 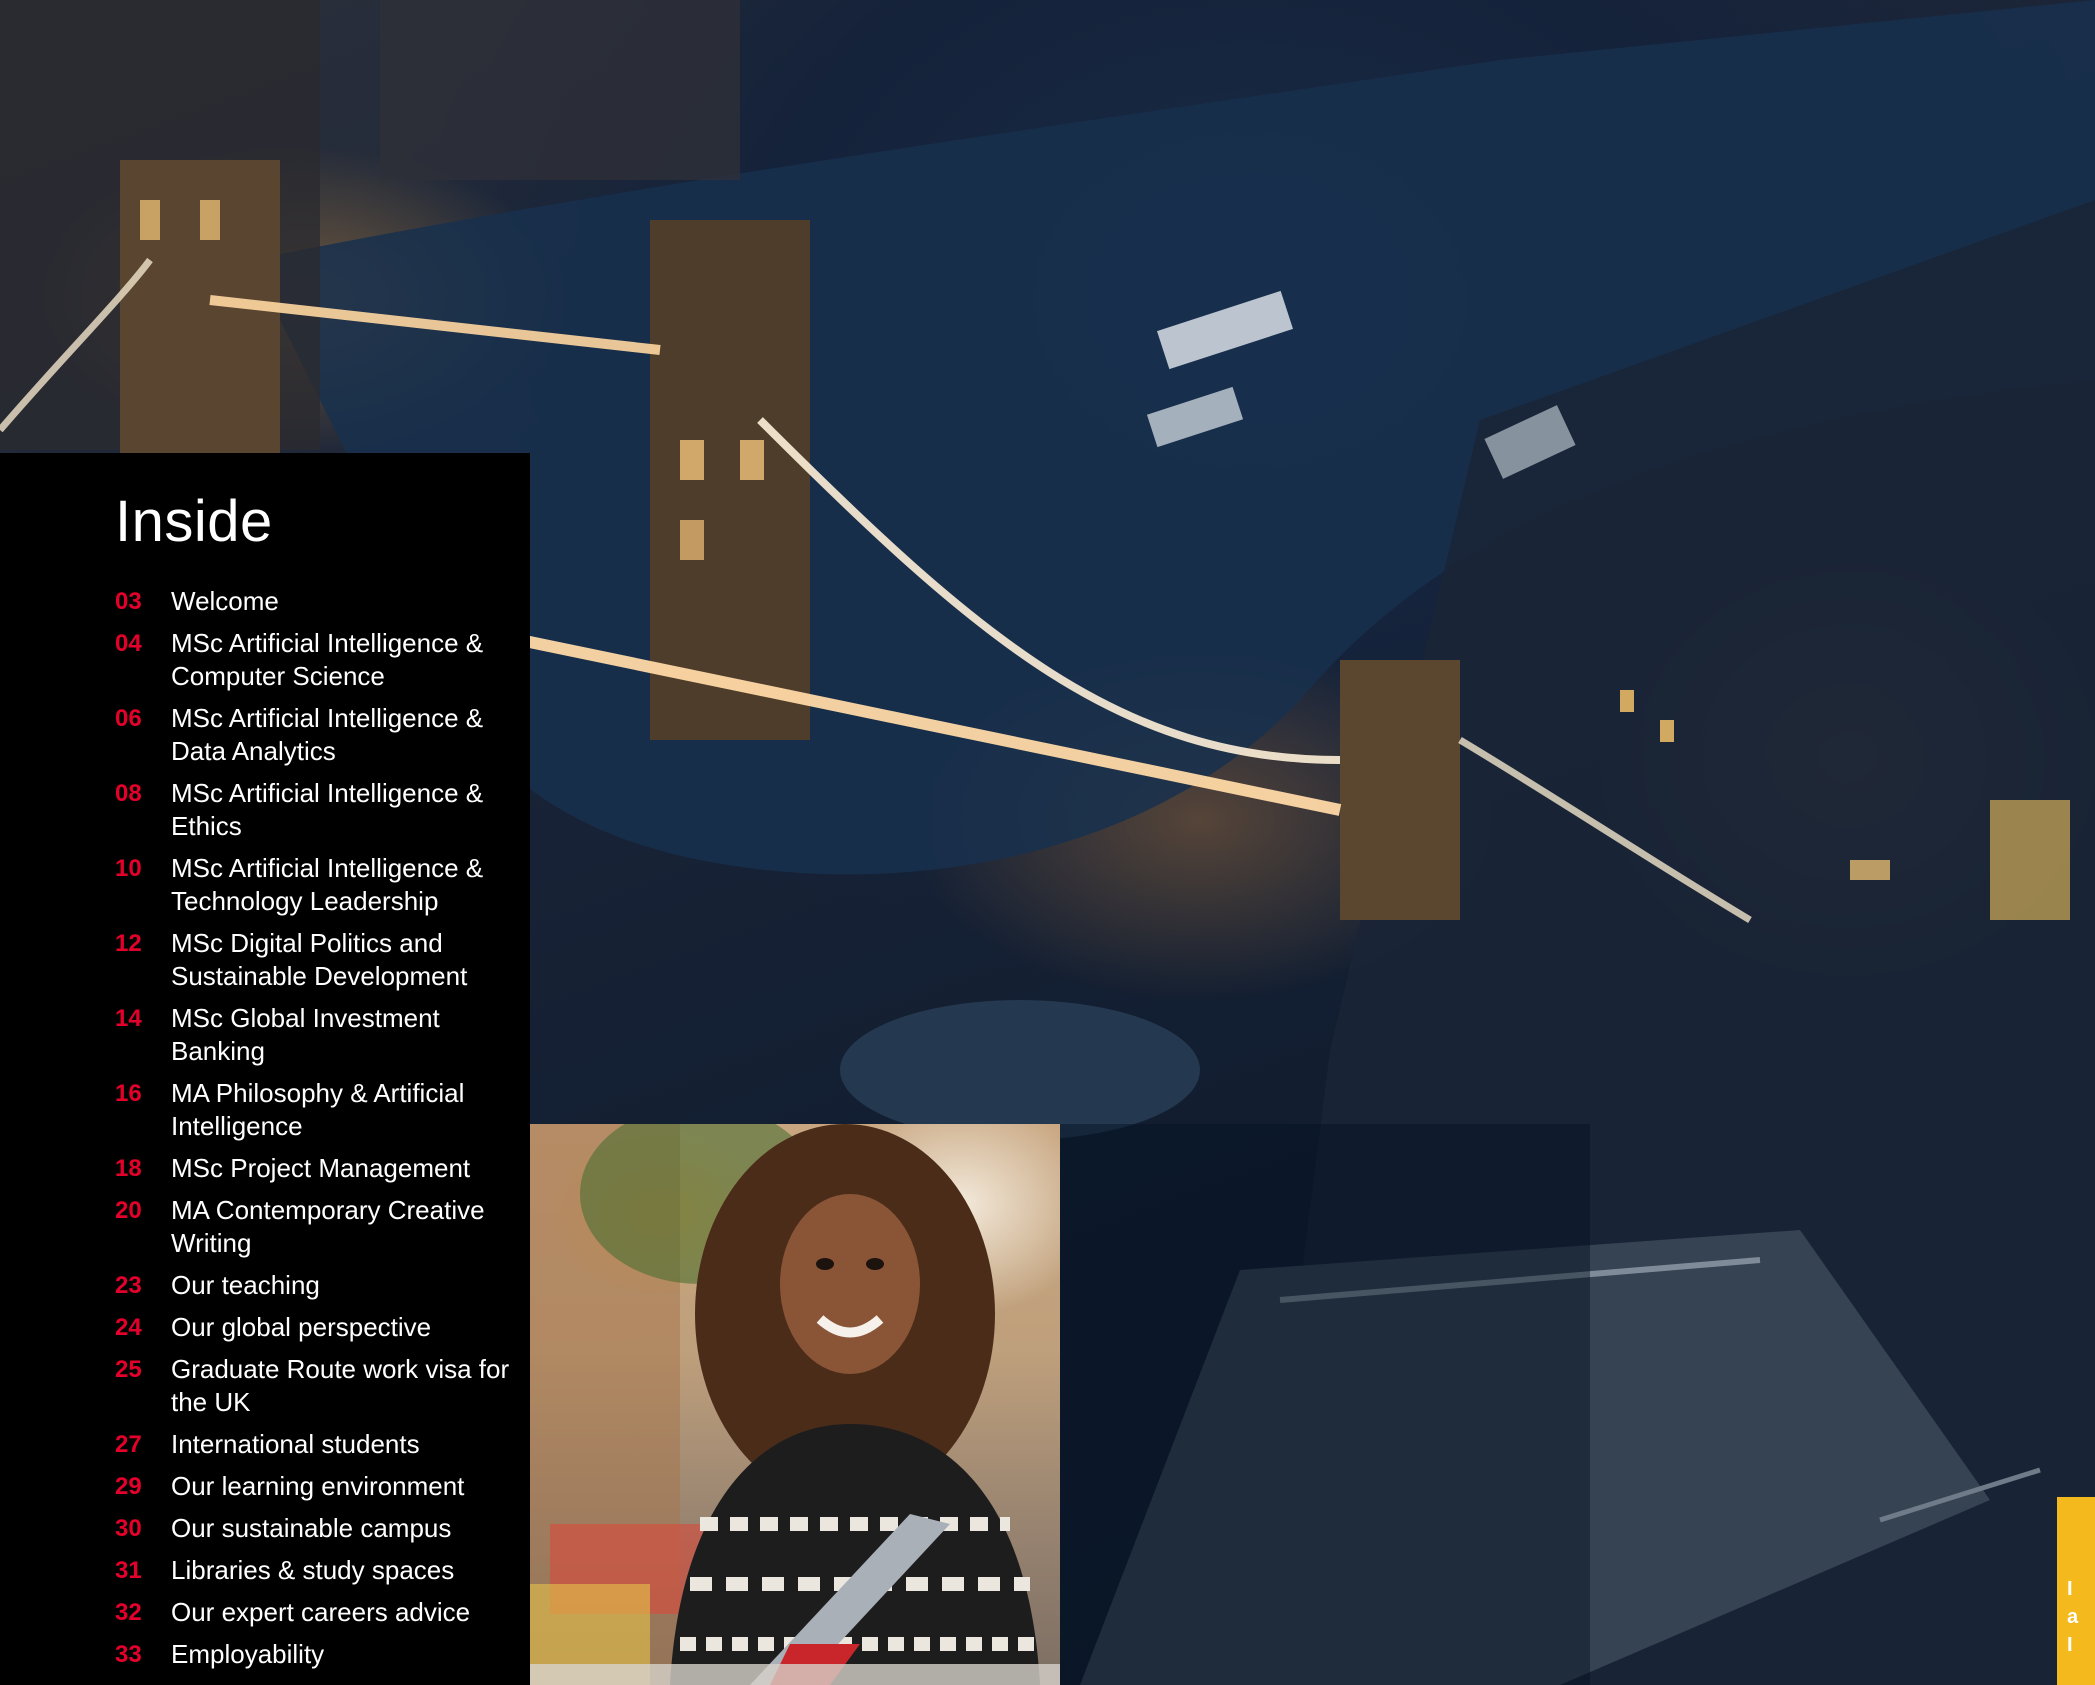 I want to click on section-title: Our expert careers advice, so click(x=321, y=1612).